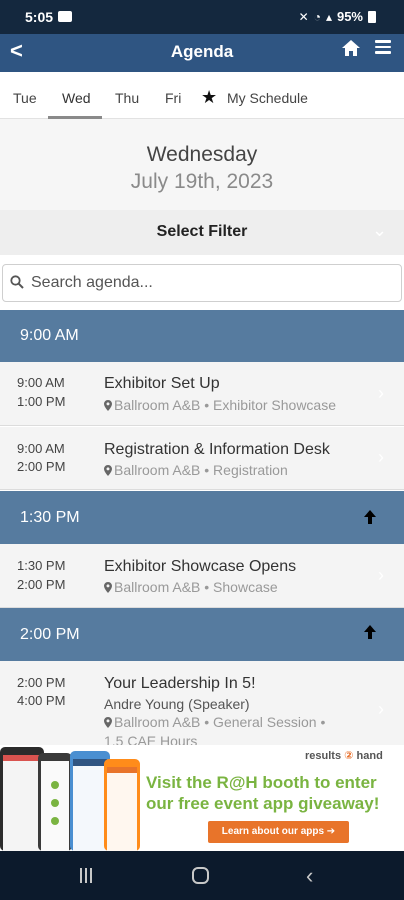 This screenshot has width=404, height=900. I want to click on chevron-down-icon: ⌄, so click(380, 230).